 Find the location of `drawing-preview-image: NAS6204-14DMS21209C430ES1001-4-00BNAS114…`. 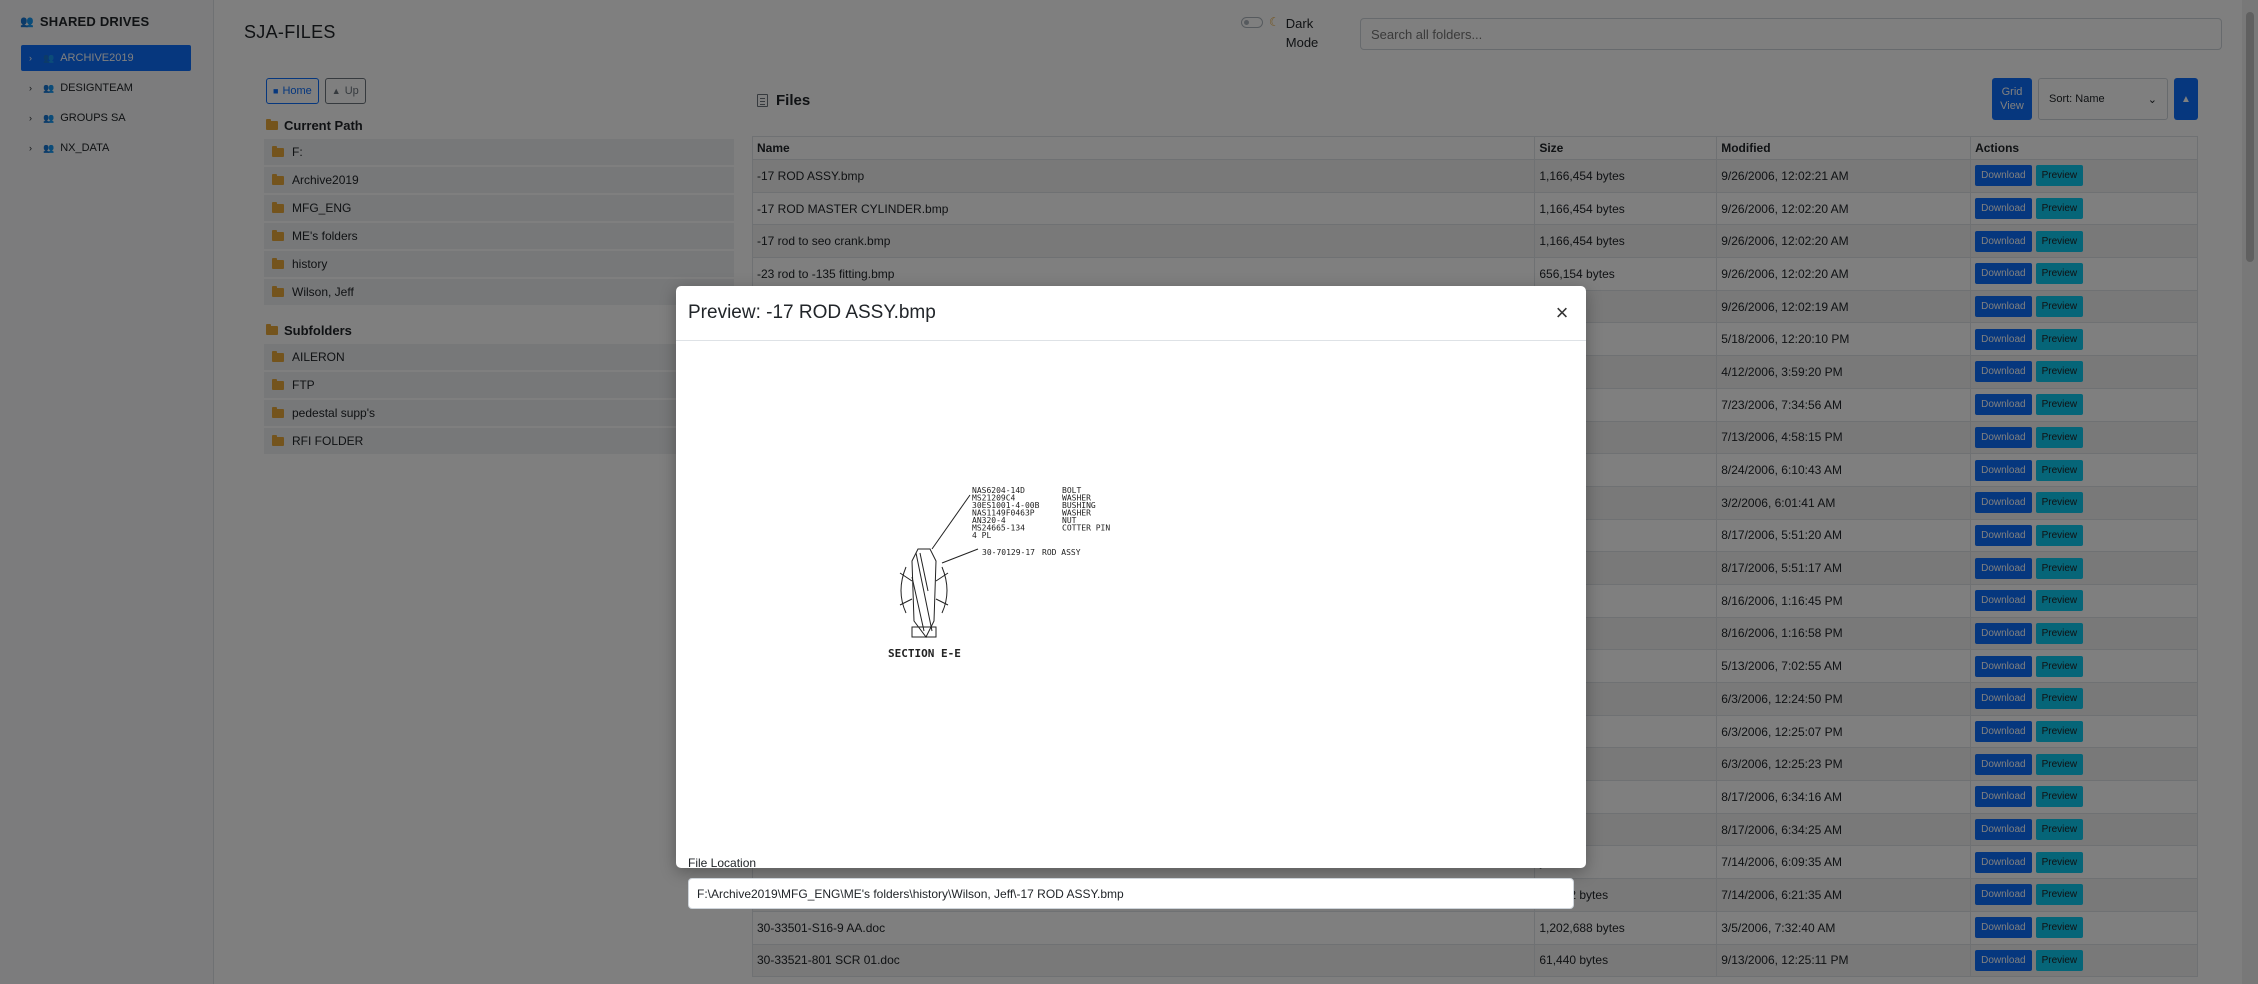

drawing-preview-image: NAS6204-14DMS21209C430ES1001-4-00BNAS114… is located at coordinates (999, 573).